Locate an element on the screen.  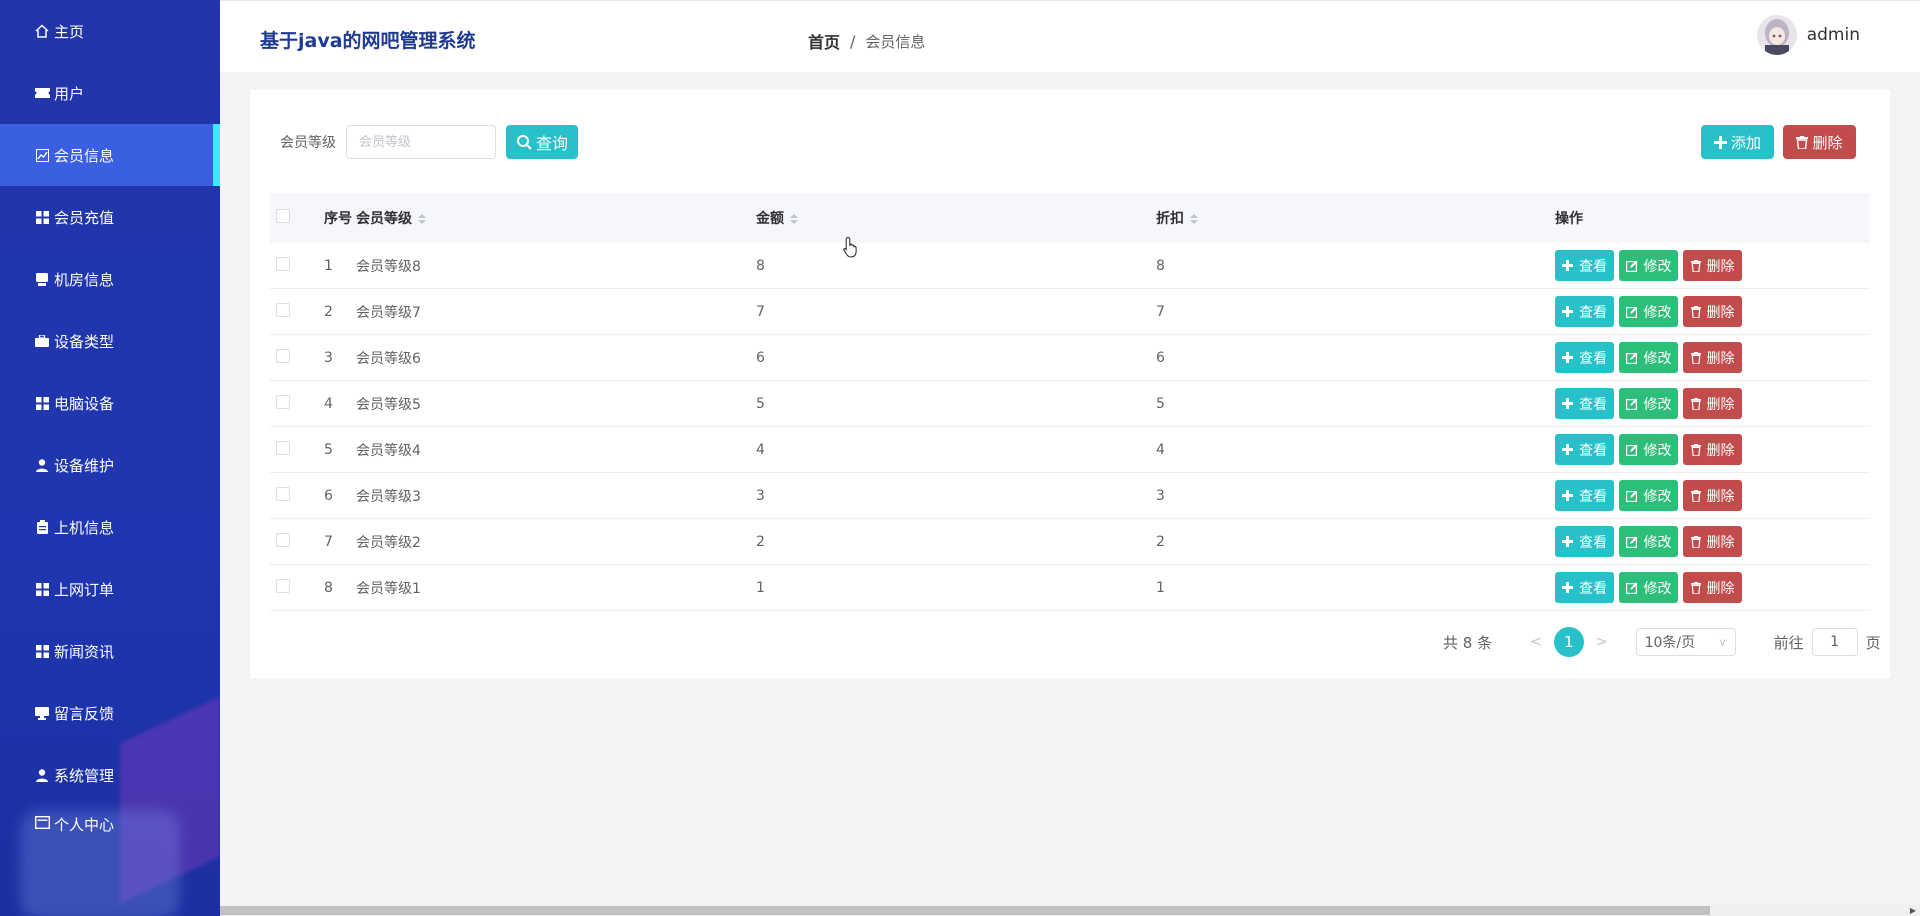
username: admin is located at coordinates (1833, 35).